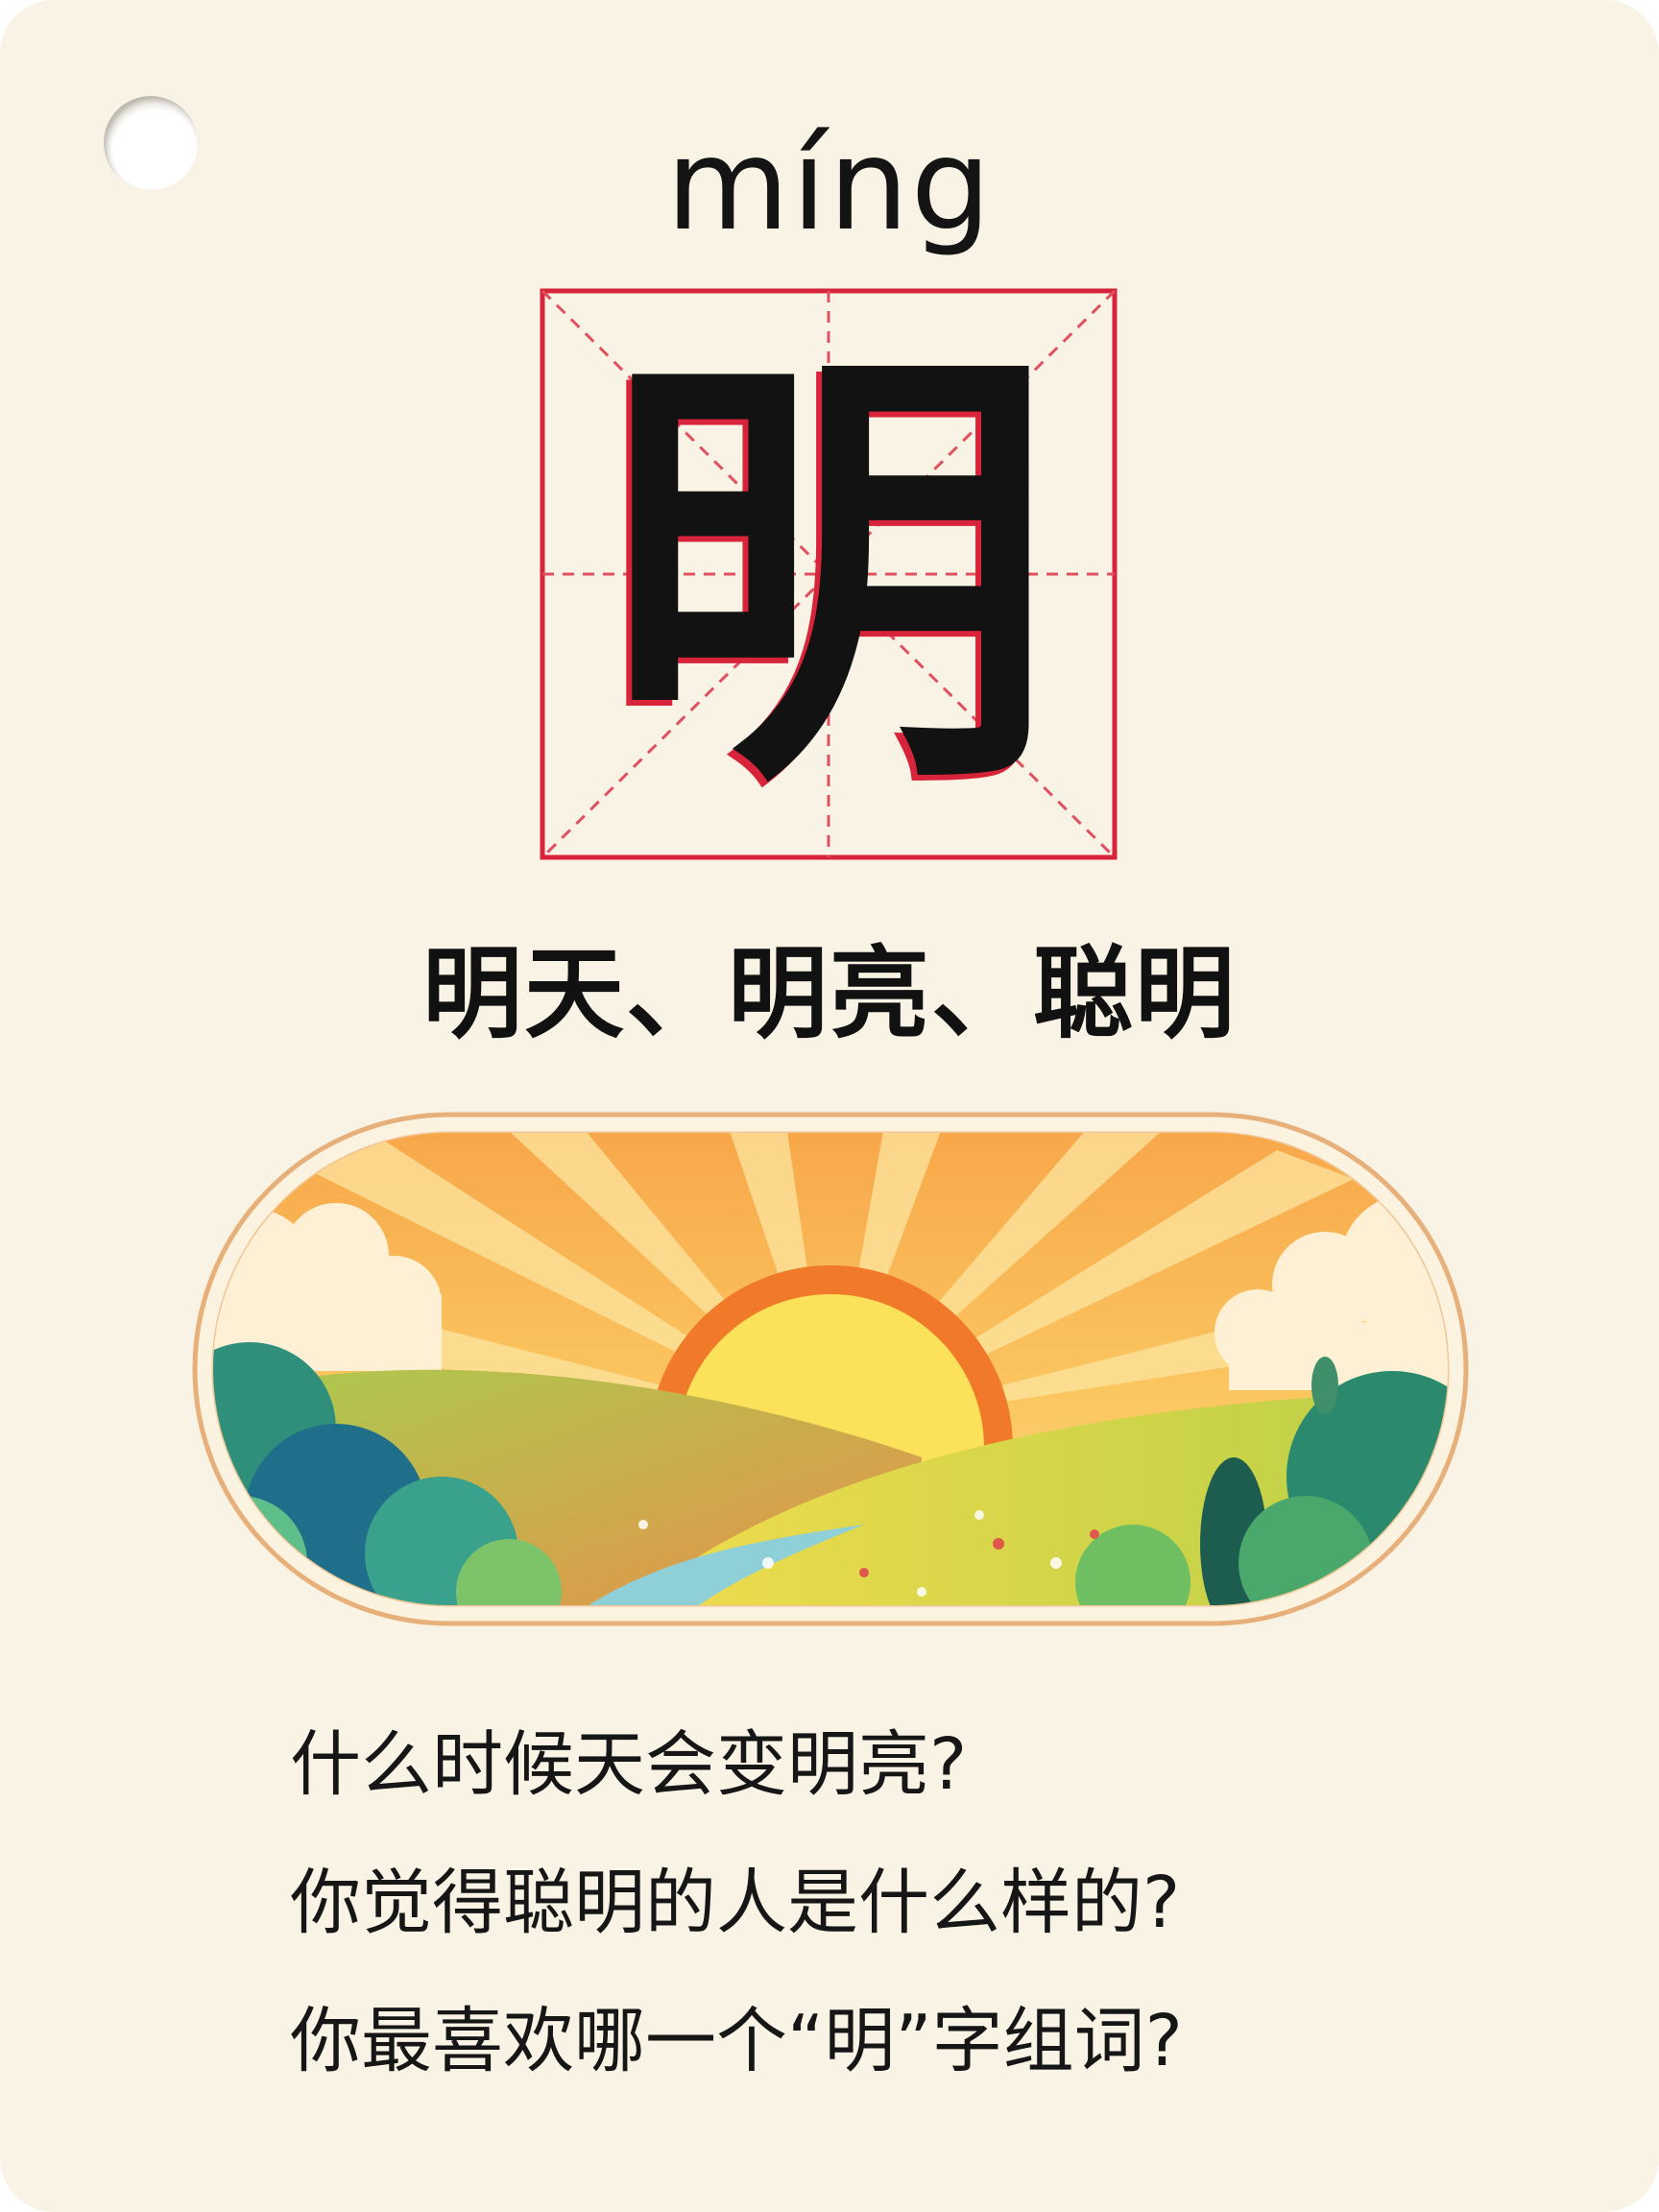 The image size is (1659, 2212). I want to click on example-words: 明天、明亮、聪明, so click(829, 994).